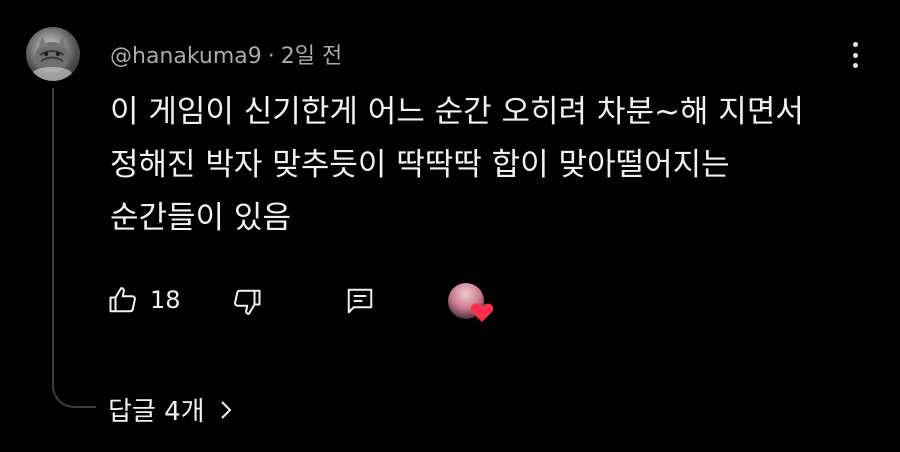  I want to click on thumbs-down-icon, so click(247, 302).